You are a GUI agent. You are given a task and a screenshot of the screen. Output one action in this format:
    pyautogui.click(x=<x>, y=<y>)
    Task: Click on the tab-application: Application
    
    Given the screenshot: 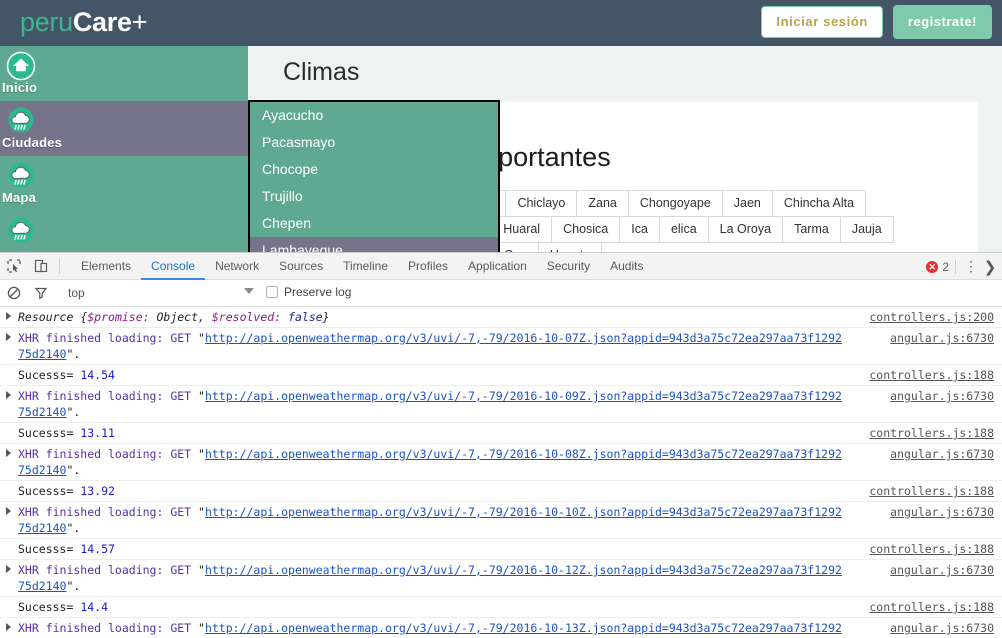 What is the action you would take?
    pyautogui.click(x=497, y=266)
    